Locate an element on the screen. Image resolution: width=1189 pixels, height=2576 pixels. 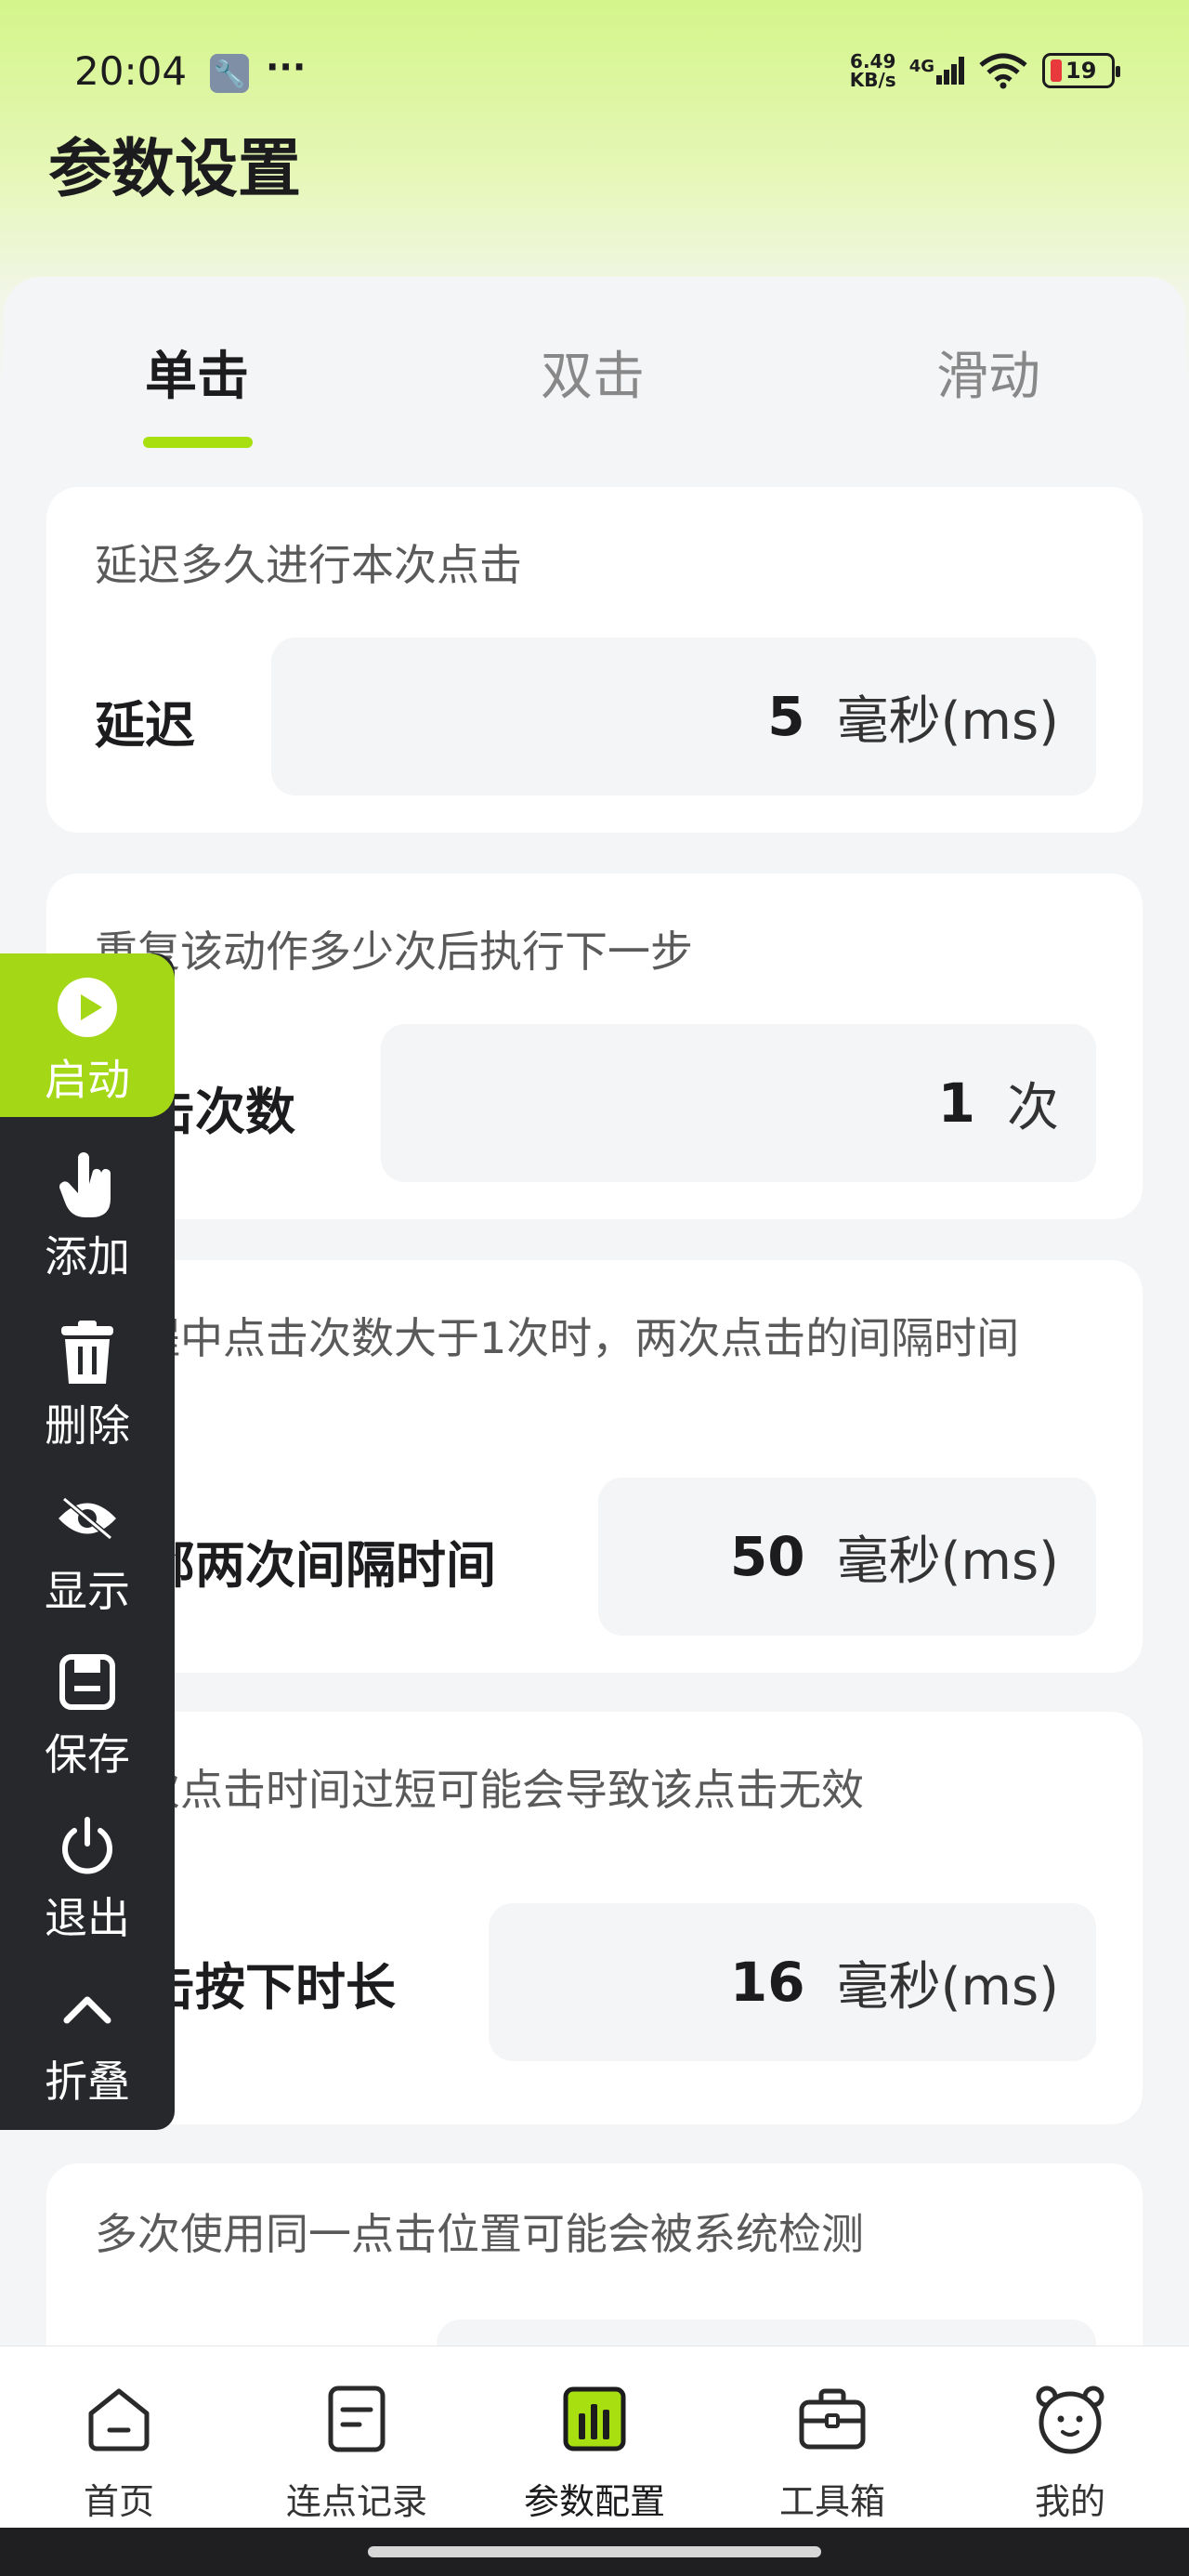
setting-card-delay: 延迟多久进行本次点击 延迟 5 毫秒(ms) is located at coordinates (594, 660).